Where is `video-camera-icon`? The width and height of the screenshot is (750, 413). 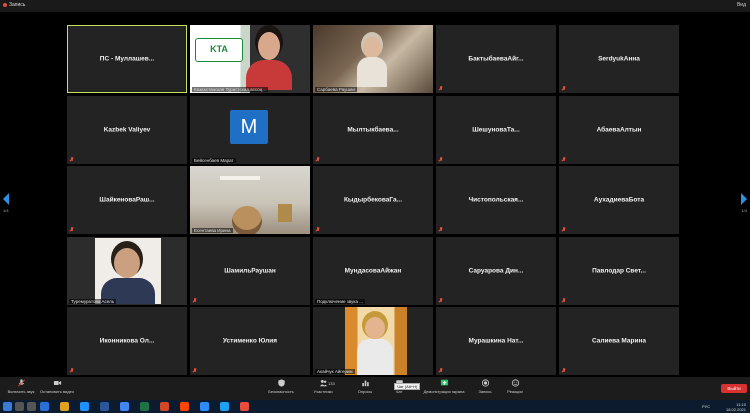 video-camera-icon is located at coordinates (57, 383).